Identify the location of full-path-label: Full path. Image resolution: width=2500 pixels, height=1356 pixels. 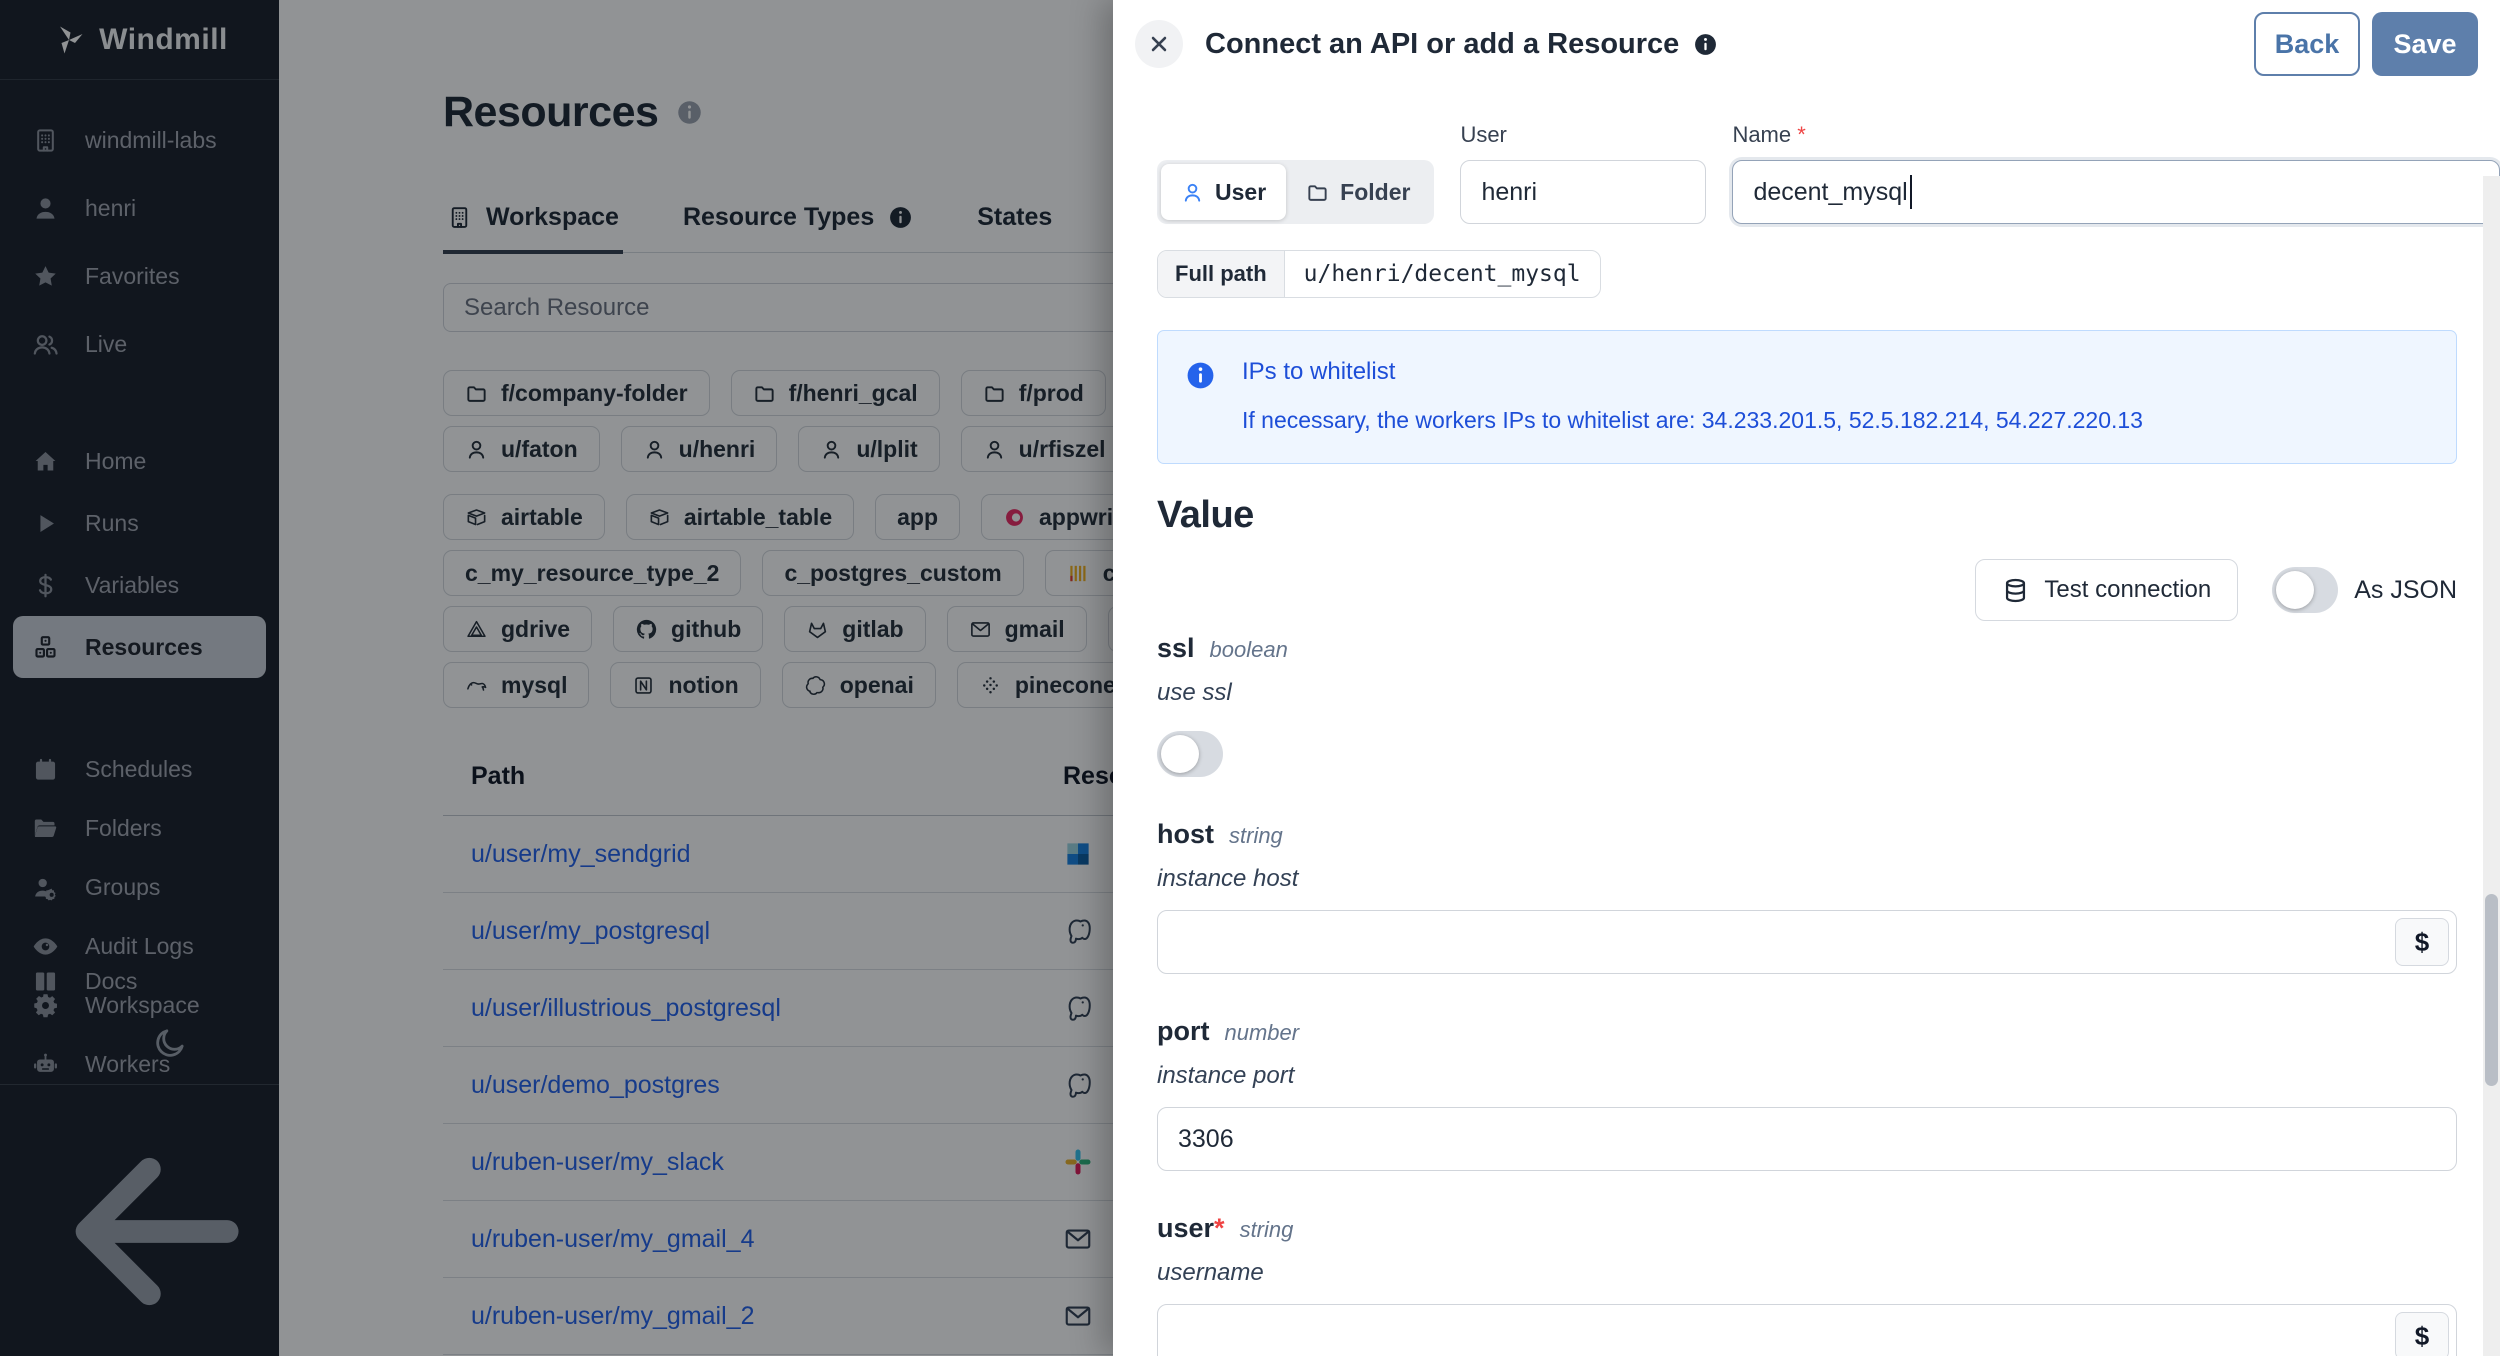
(1221, 274).